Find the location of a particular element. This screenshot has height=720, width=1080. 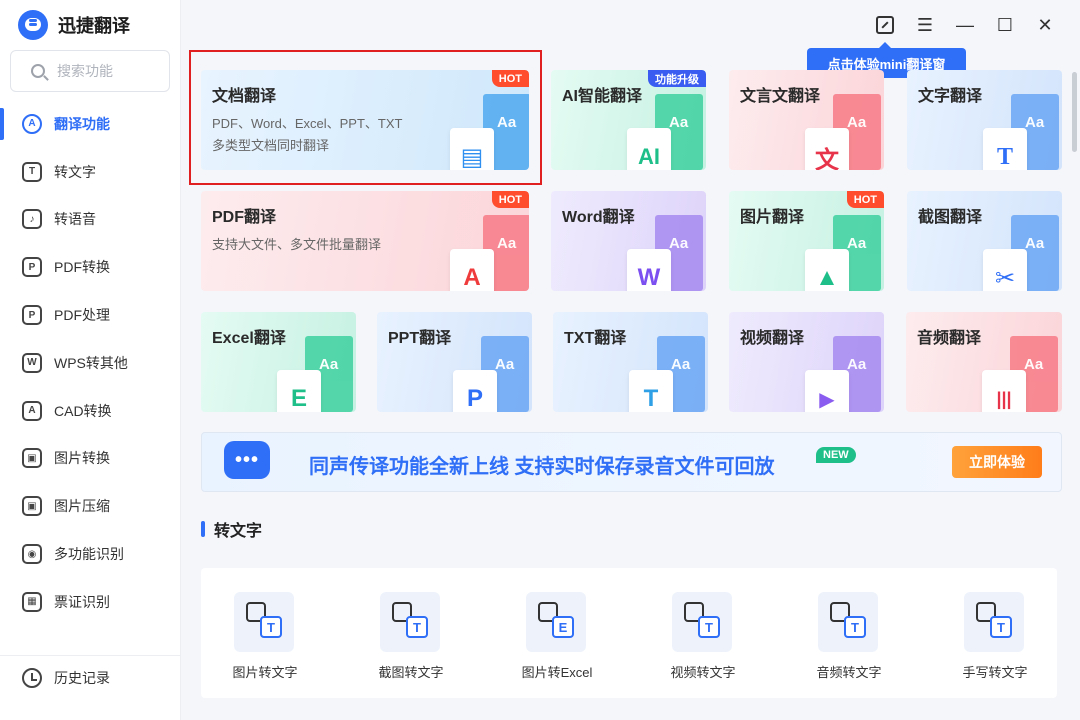

sidebar-item-pdf-convert: P PDF转换 is located at coordinates (90, 267).